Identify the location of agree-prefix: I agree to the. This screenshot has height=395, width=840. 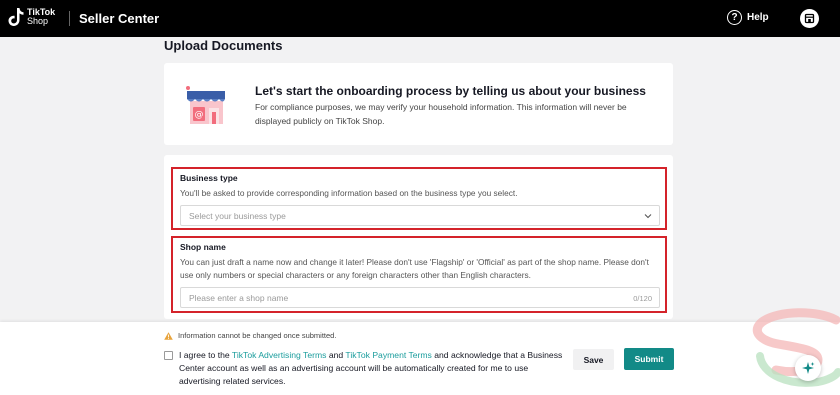
(205, 355).